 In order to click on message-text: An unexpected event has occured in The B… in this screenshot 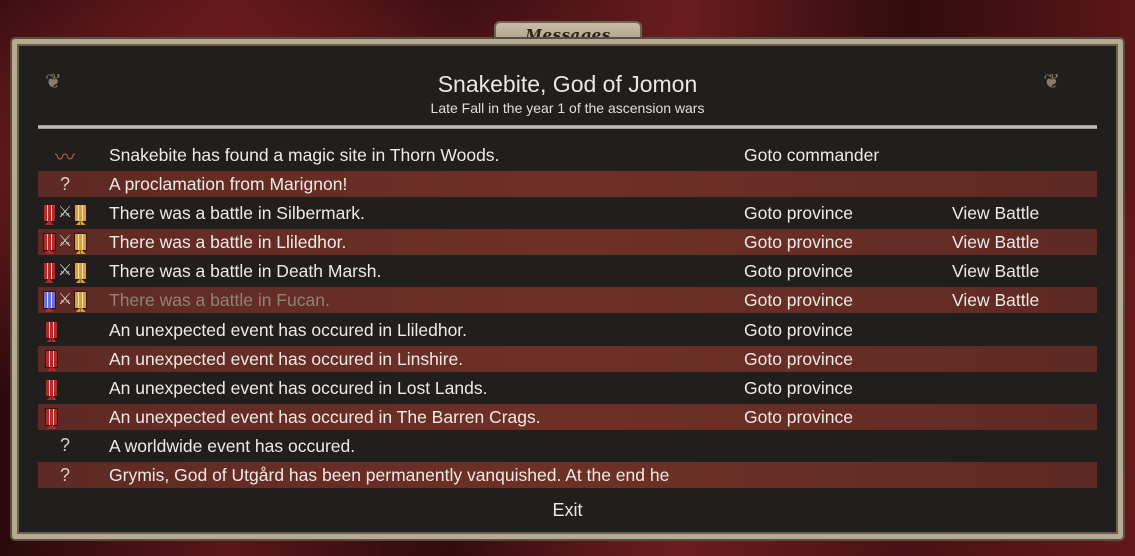, I will do `click(325, 417)`.